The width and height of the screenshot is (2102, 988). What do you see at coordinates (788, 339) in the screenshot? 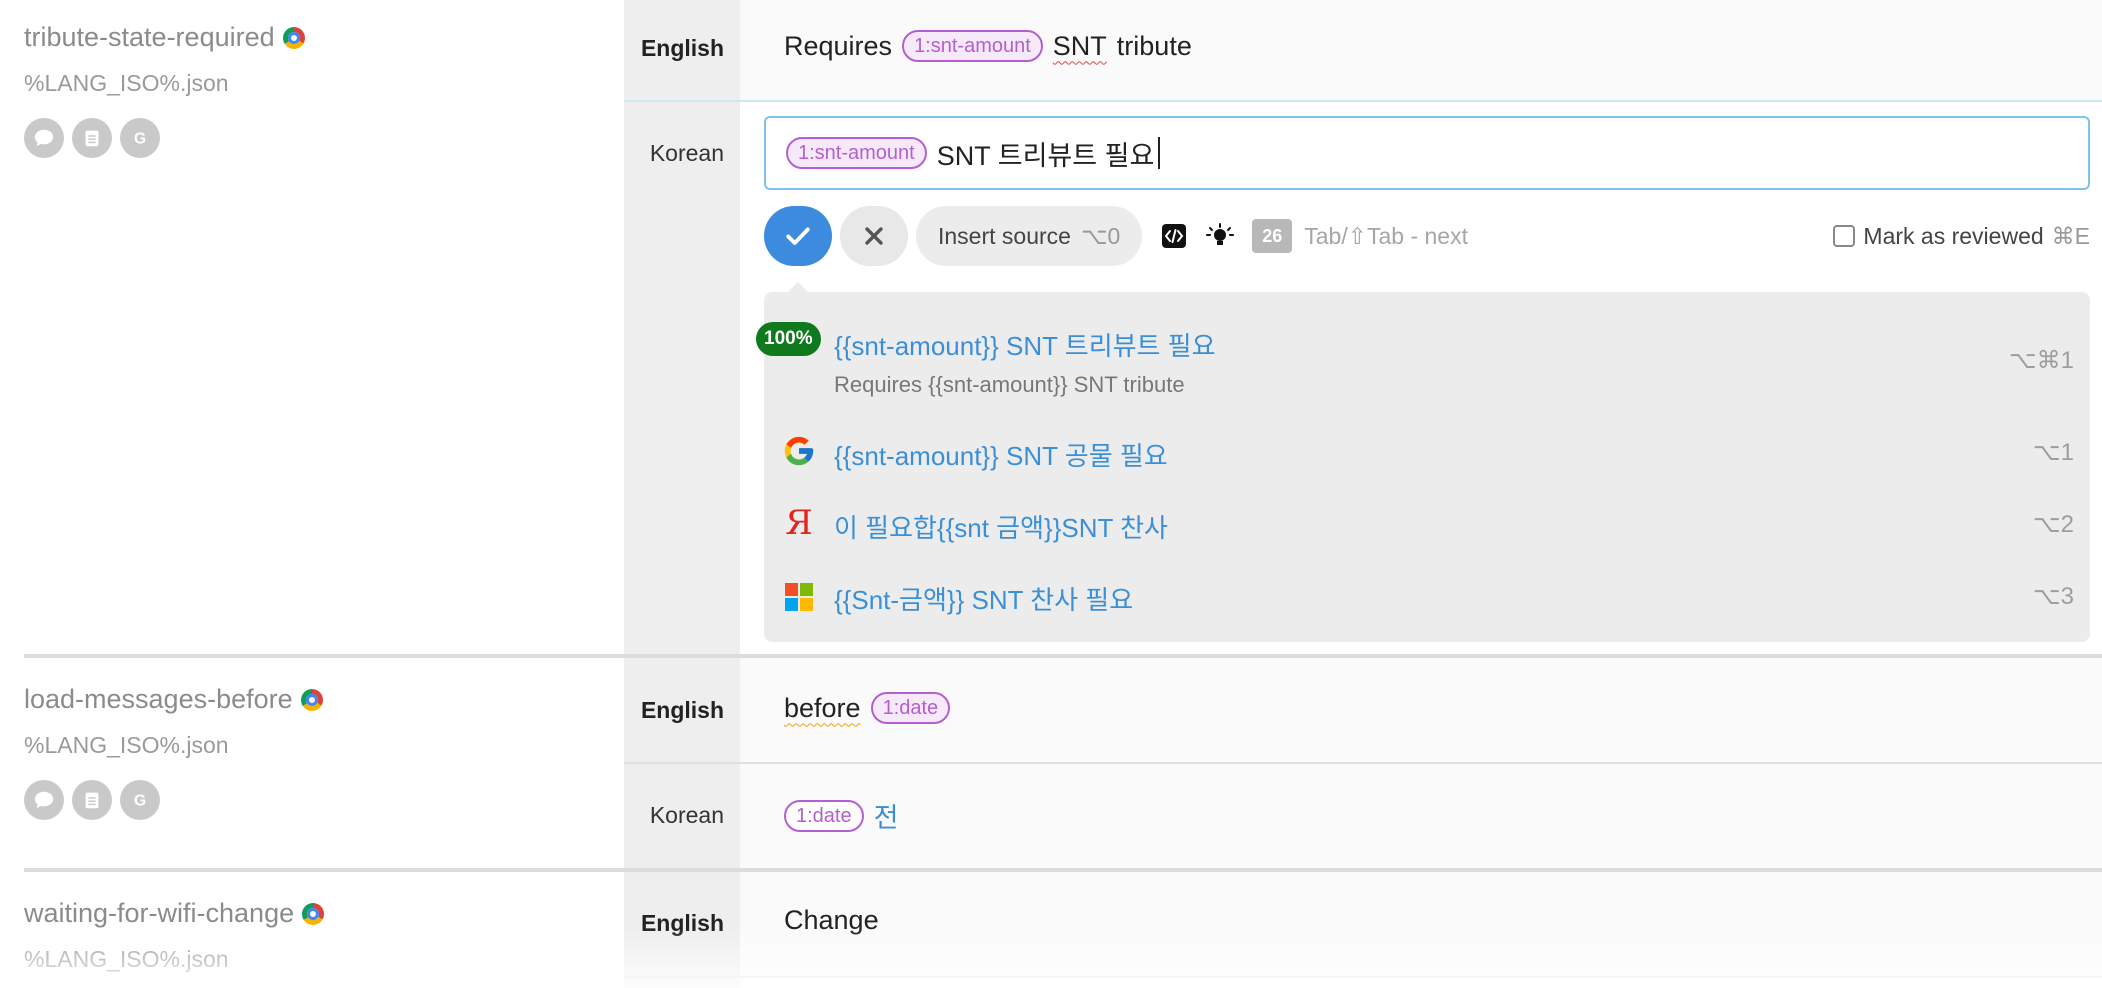
I see `match-percentage-badge: 100%` at bounding box center [788, 339].